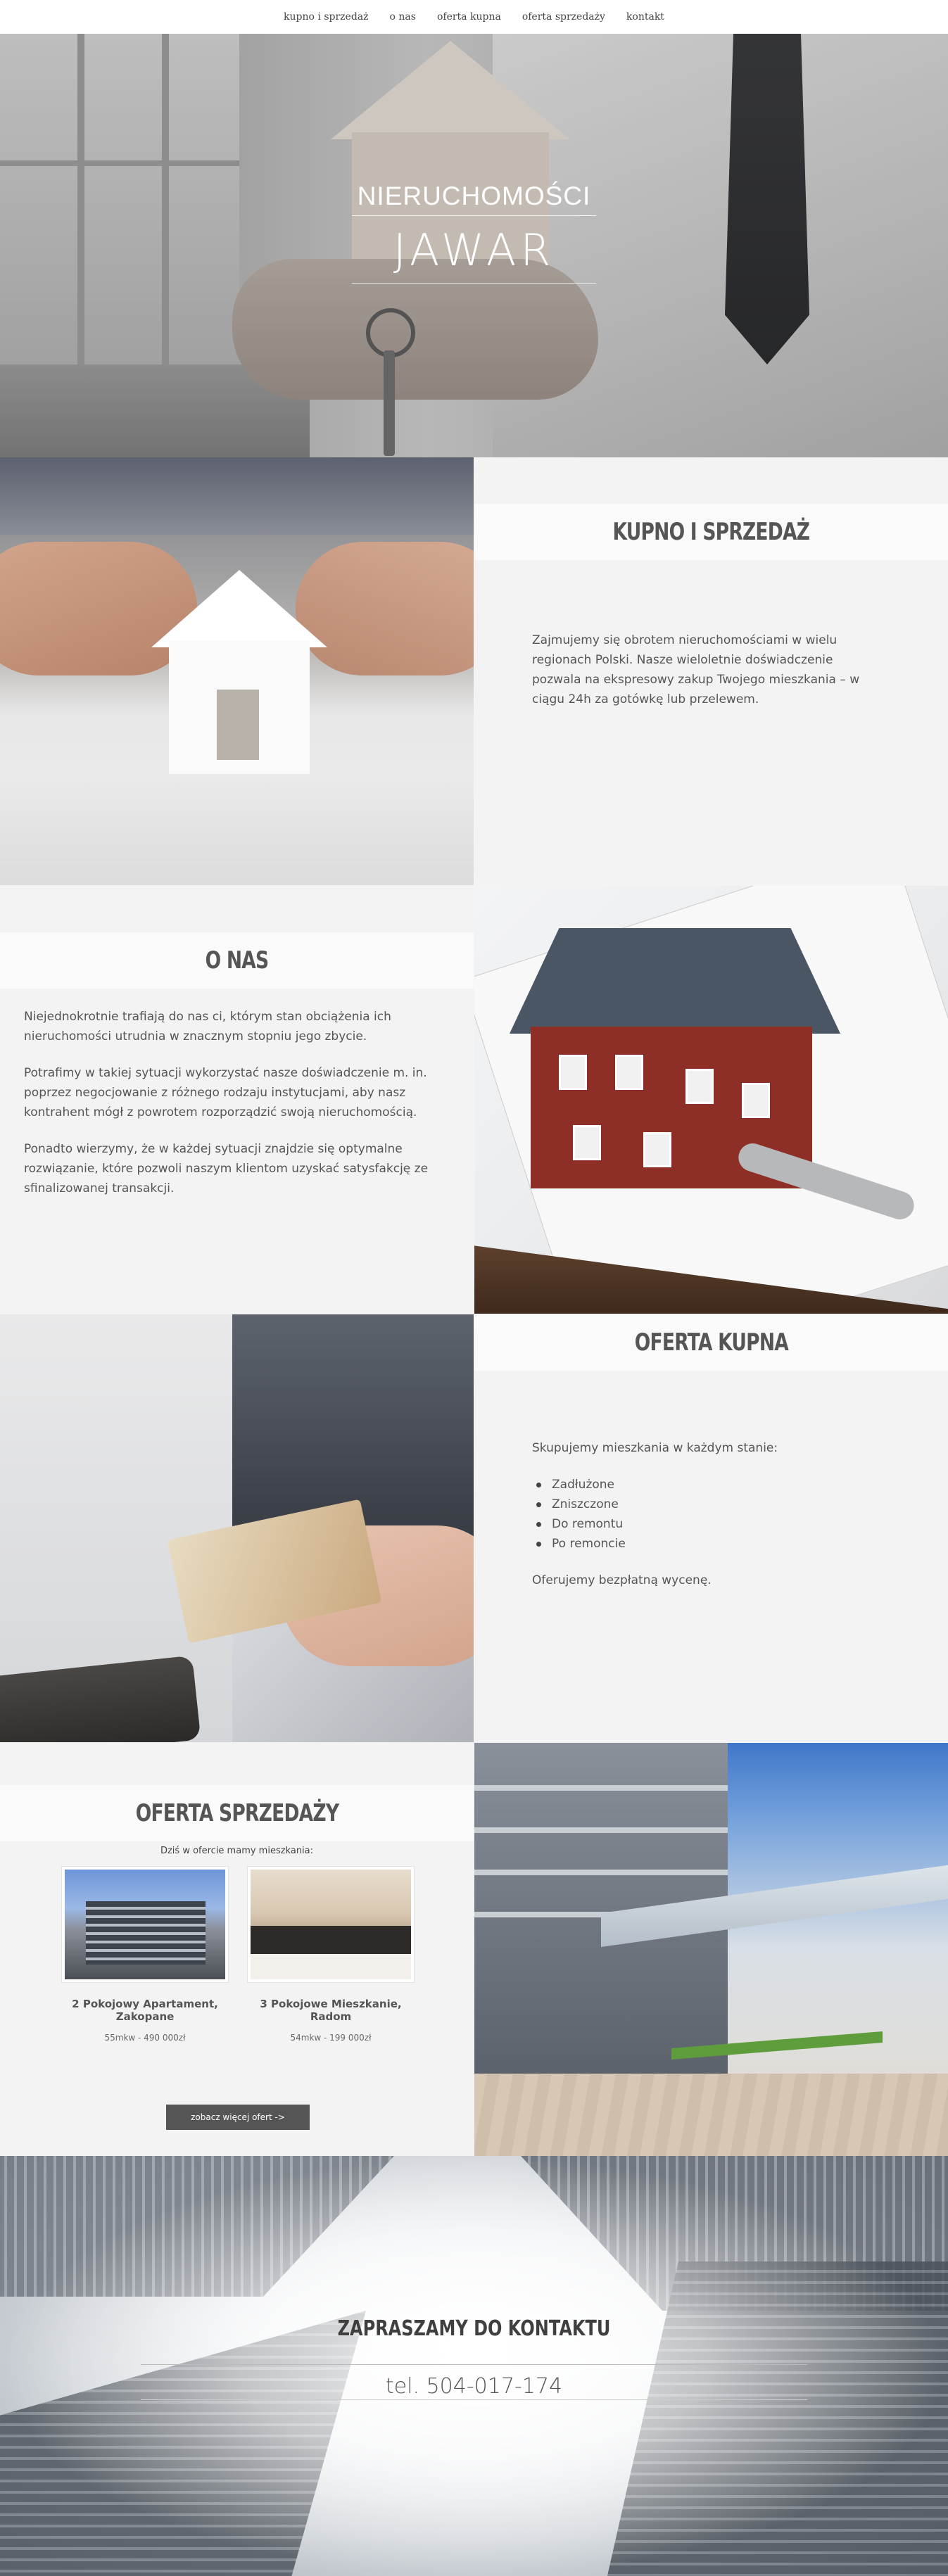 This screenshot has width=948, height=2576. I want to click on hero-subtitle: JAWAR, so click(474, 250).